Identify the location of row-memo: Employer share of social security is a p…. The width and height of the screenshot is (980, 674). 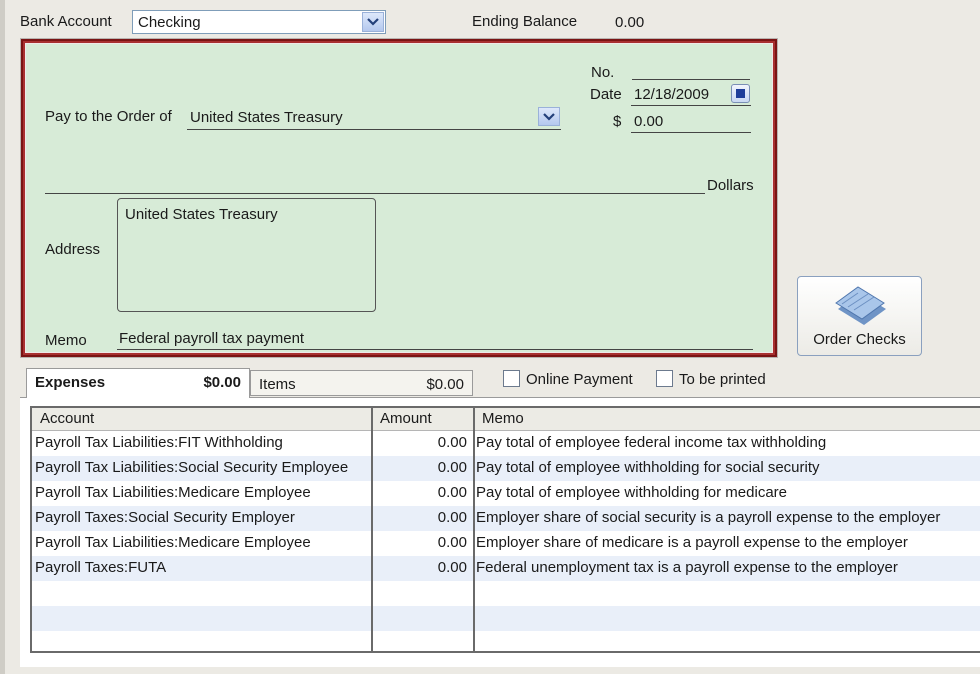
(708, 517).